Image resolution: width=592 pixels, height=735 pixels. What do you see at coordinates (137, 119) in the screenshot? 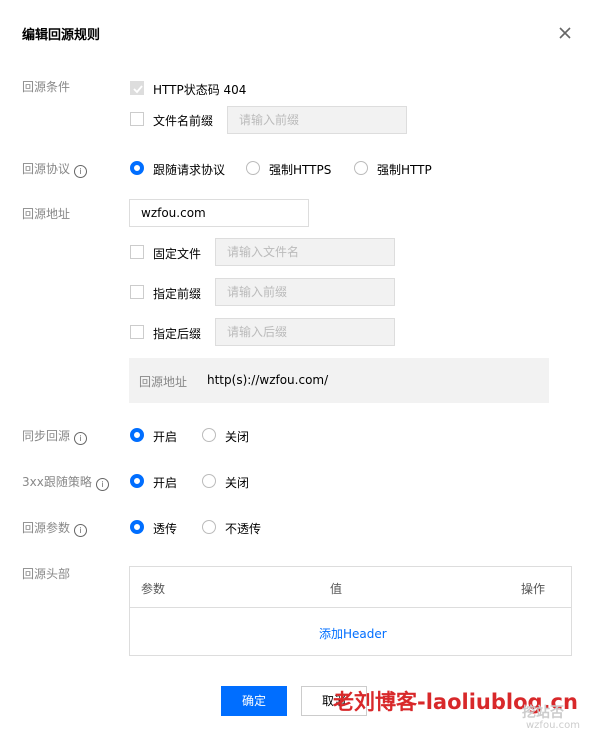
I see `prefix-checkbox` at bounding box center [137, 119].